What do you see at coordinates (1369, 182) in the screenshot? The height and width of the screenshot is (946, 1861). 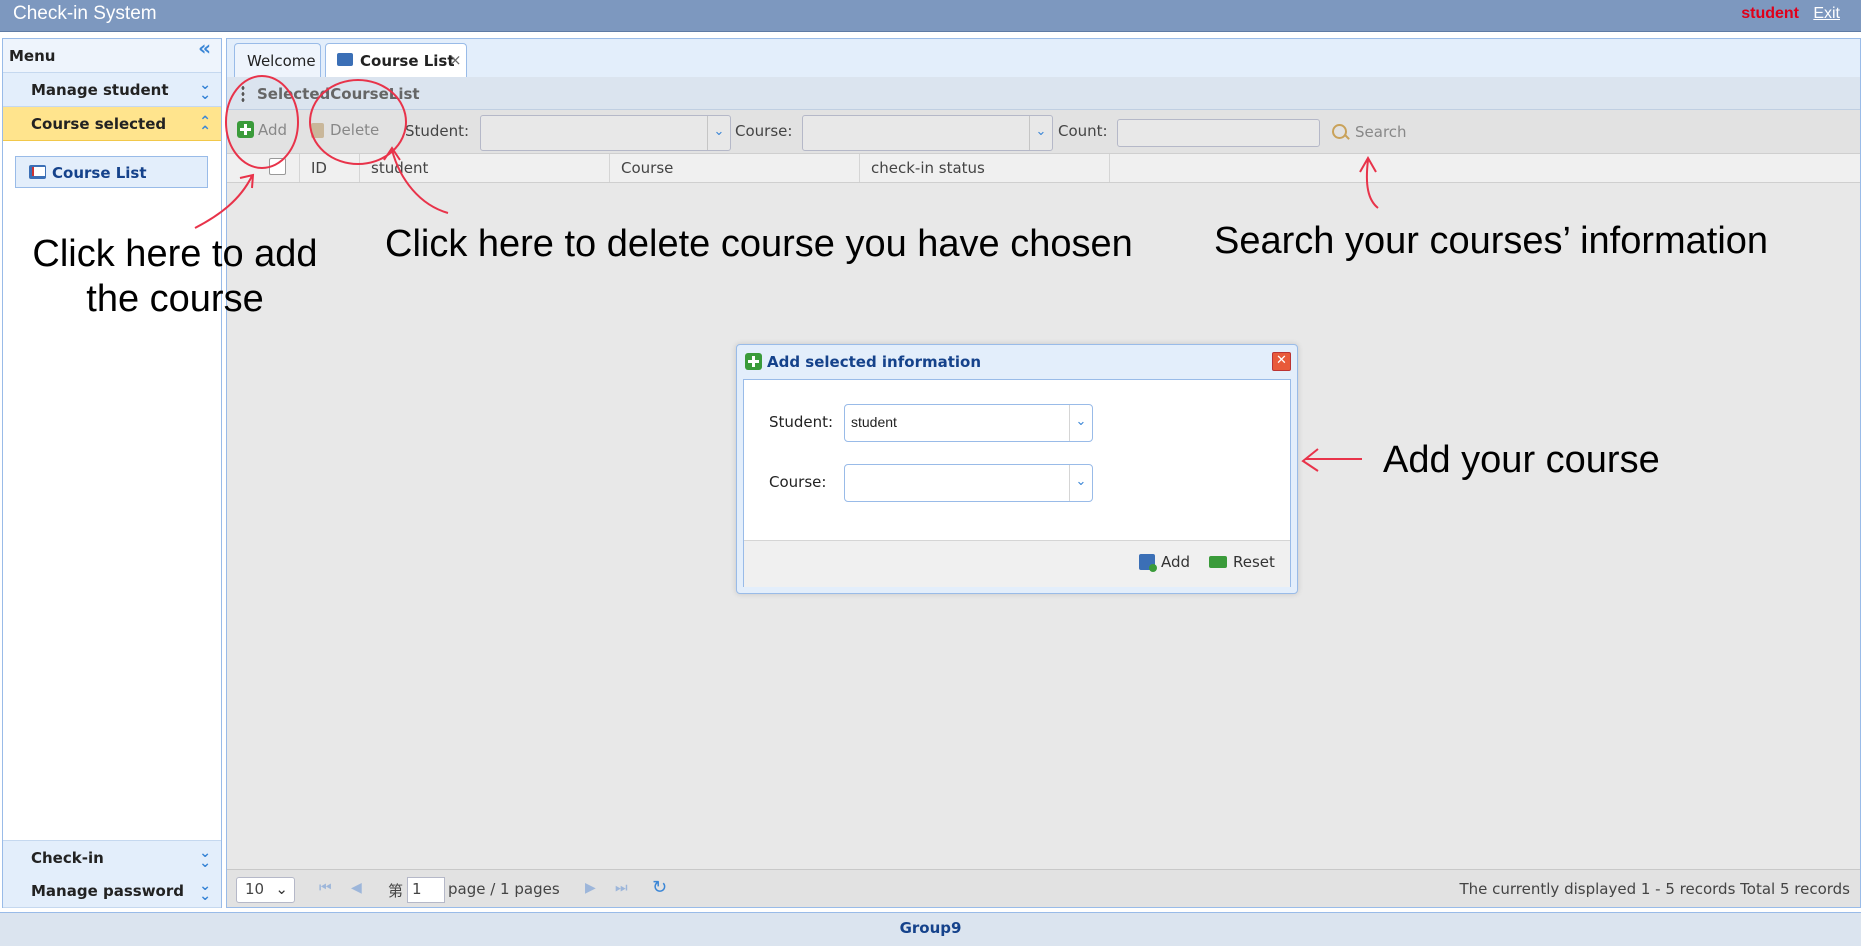 I see `search-arrow` at bounding box center [1369, 182].